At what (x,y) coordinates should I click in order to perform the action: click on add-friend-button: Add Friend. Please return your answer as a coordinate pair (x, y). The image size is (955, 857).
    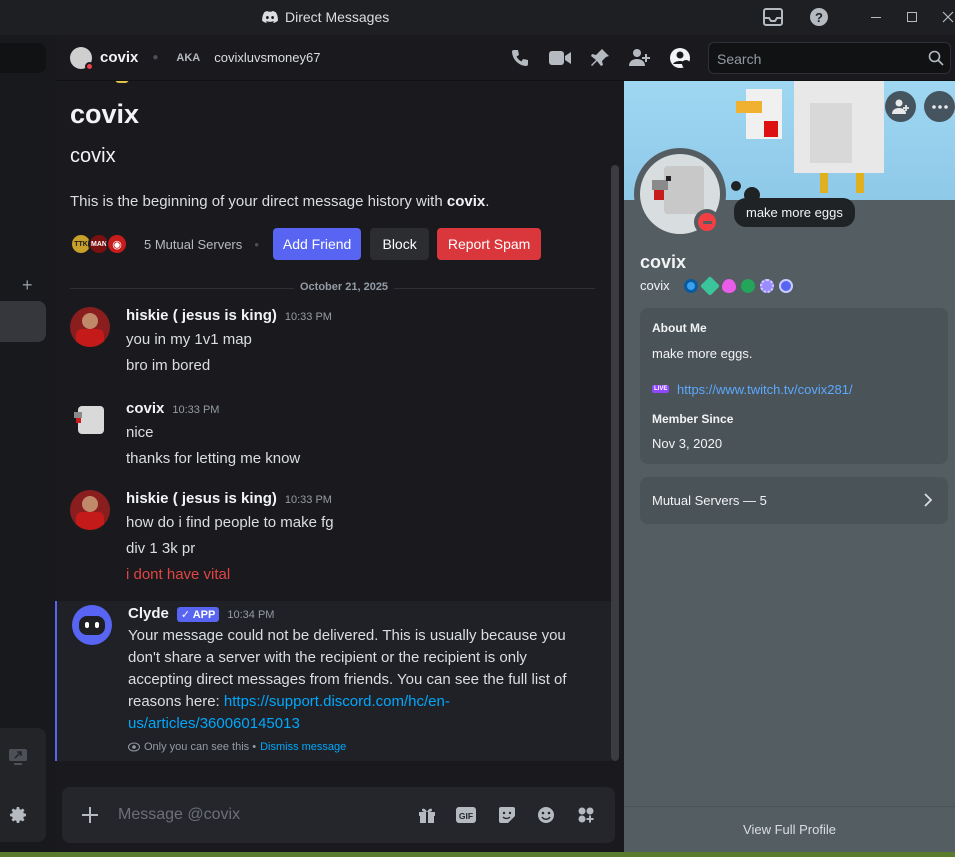
    Looking at the image, I should click on (317, 244).